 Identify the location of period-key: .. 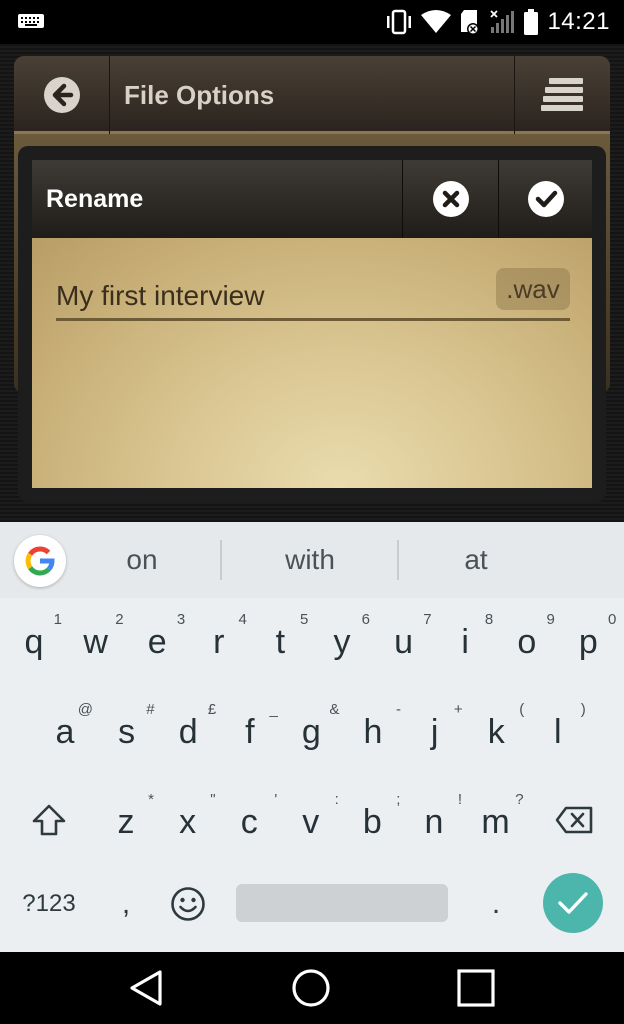
(496, 904).